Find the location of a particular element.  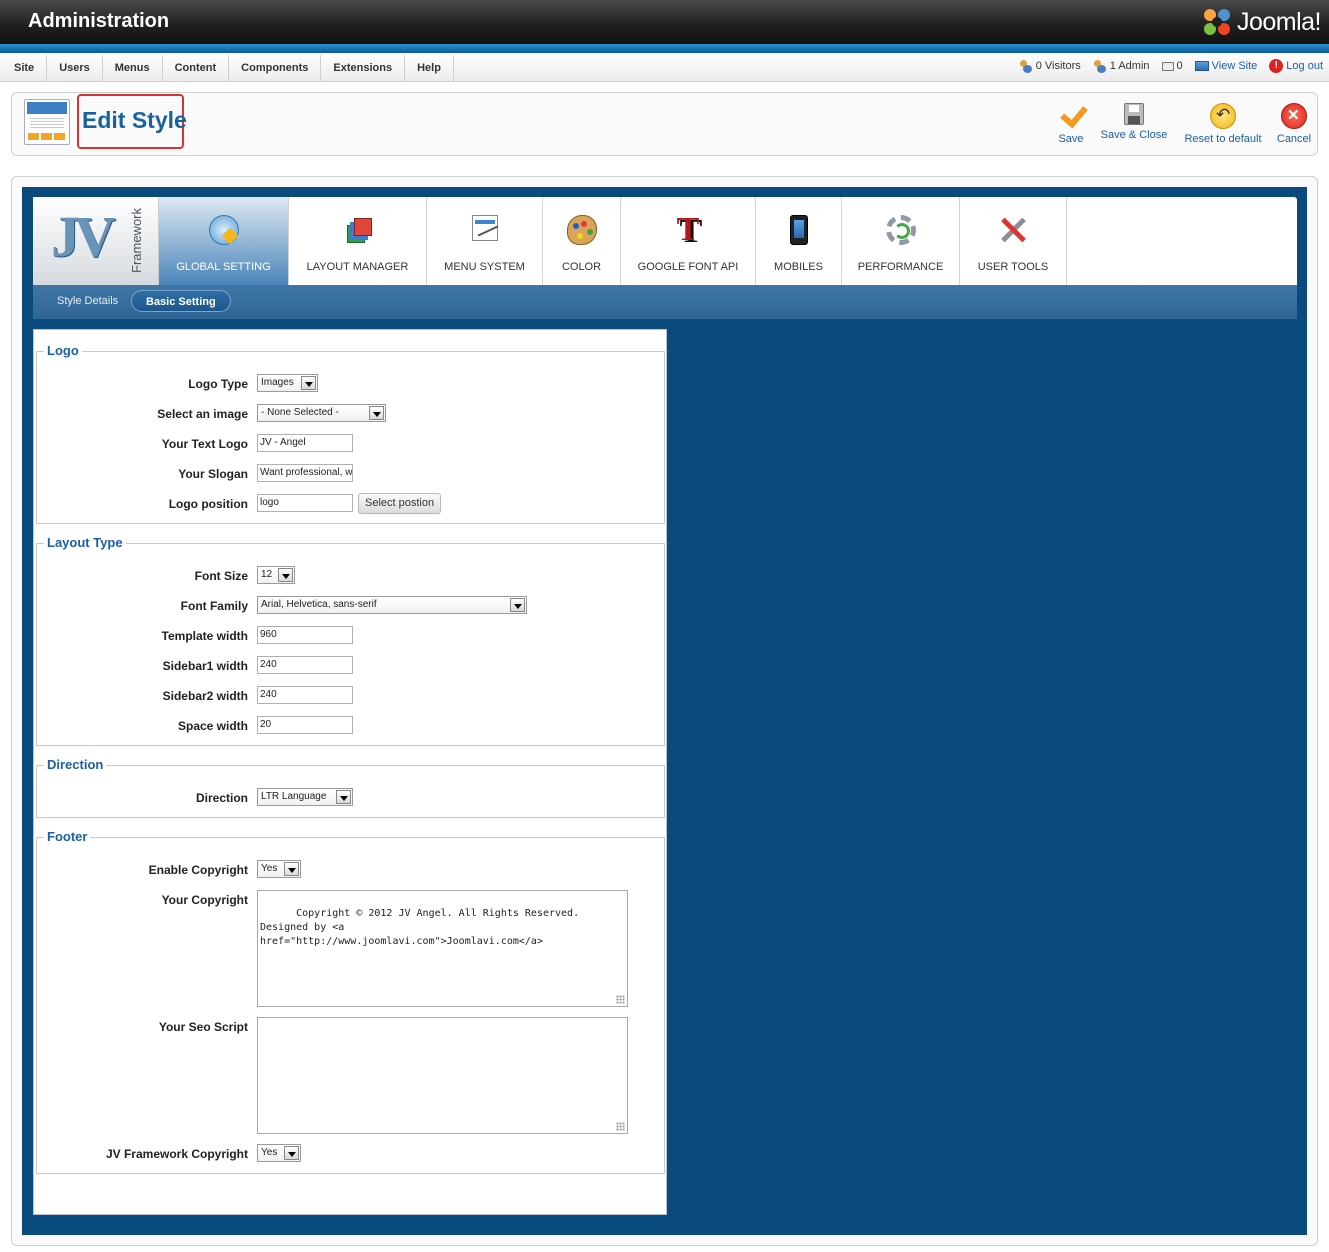

messages-status: 0 is located at coordinates (1172, 66).